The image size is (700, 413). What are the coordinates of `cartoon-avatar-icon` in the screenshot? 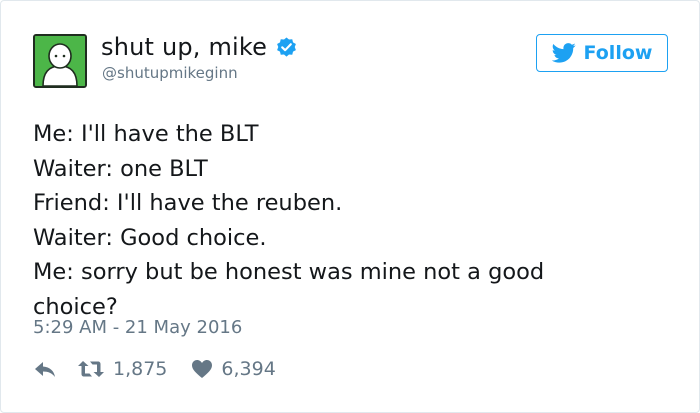 It's located at (60, 61).